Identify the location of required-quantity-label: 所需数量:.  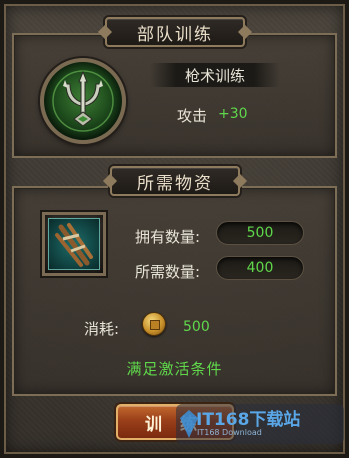
(168, 272).